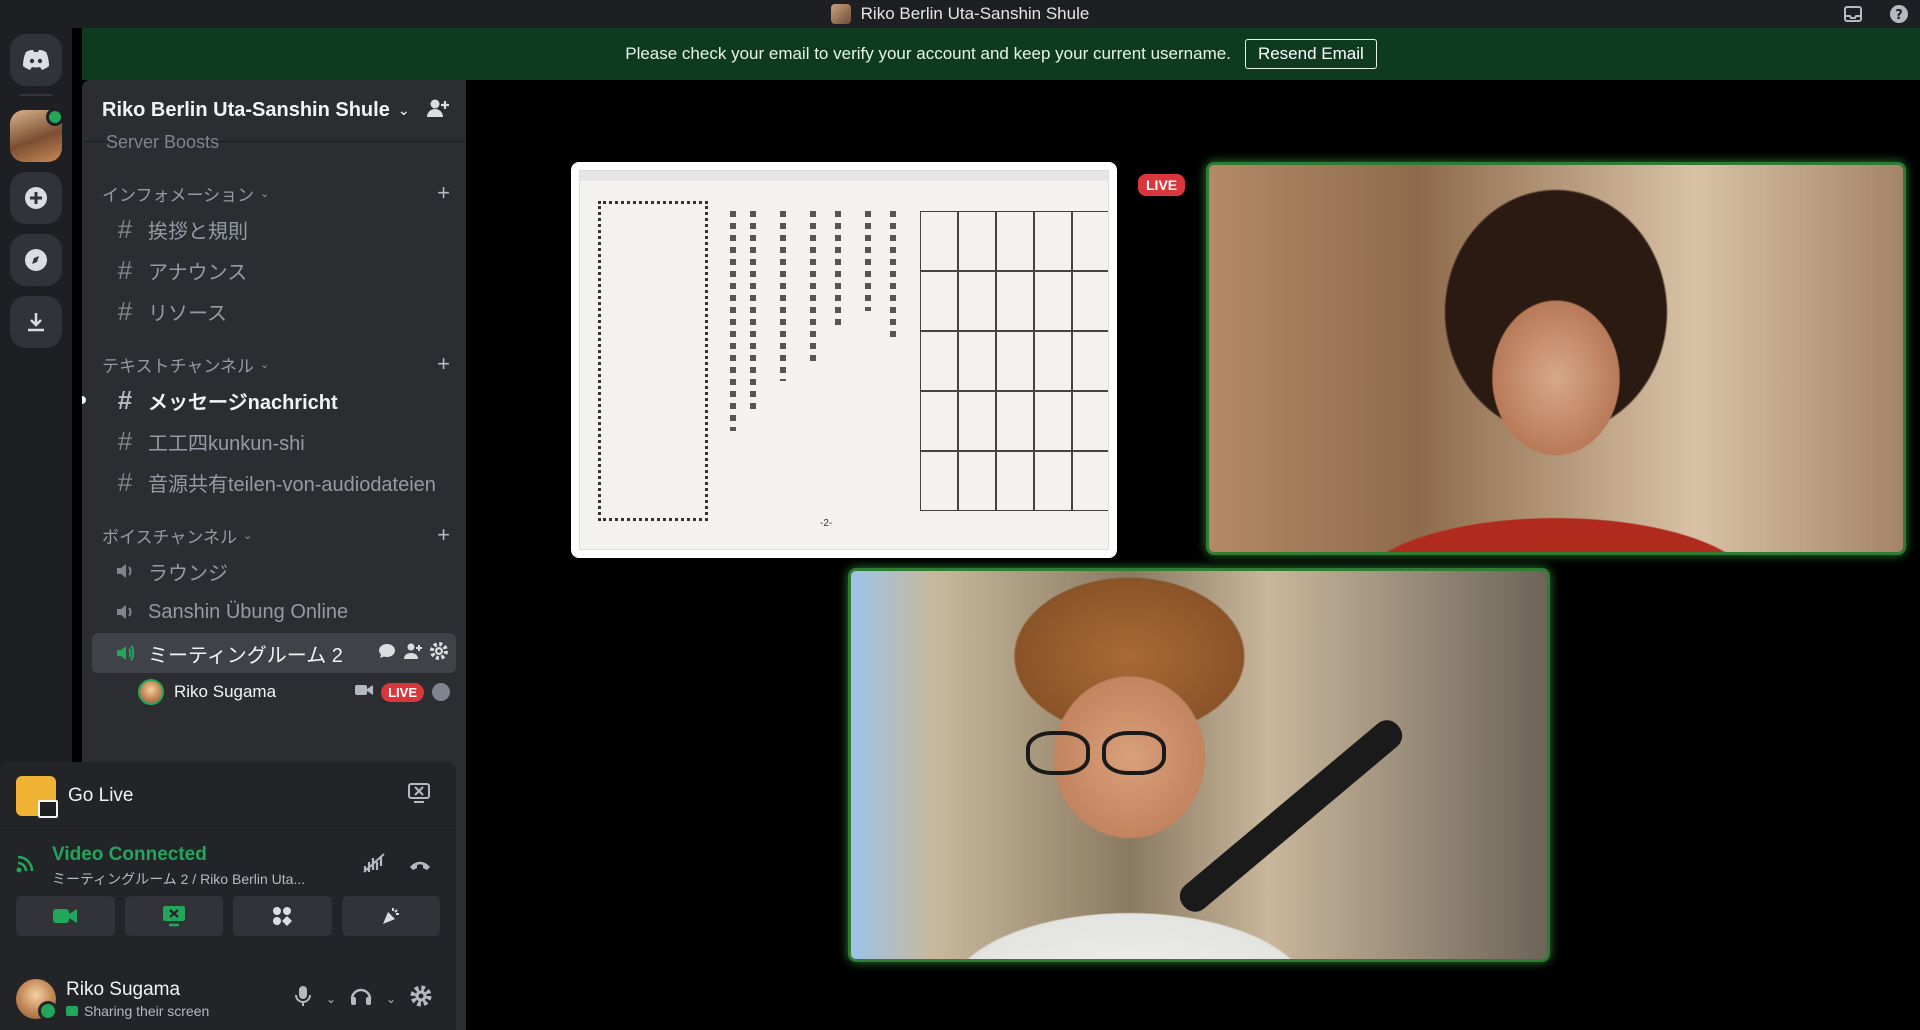 This screenshot has width=1920, height=1030. What do you see at coordinates (36, 95) in the screenshot?
I see `rail-separator` at bounding box center [36, 95].